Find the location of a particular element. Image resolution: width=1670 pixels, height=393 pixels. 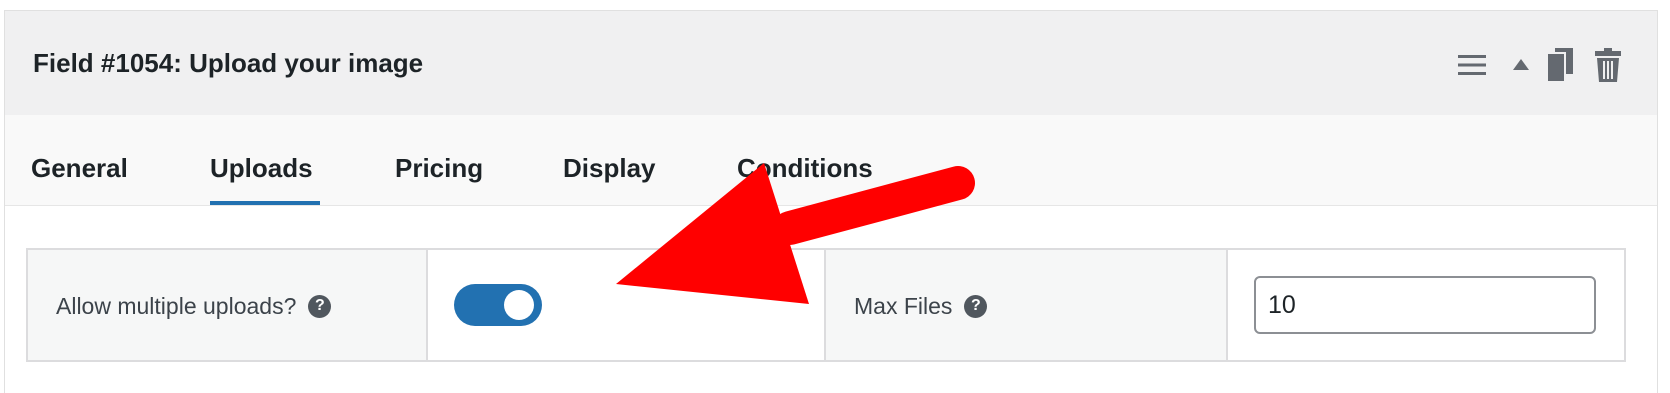

tab-general: General is located at coordinates (81, 160).